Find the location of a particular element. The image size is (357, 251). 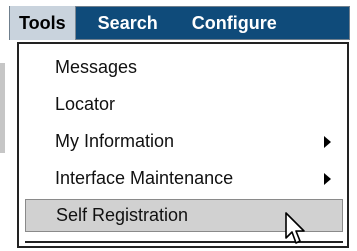

menu-item-messages: Messages is located at coordinates (184, 67).